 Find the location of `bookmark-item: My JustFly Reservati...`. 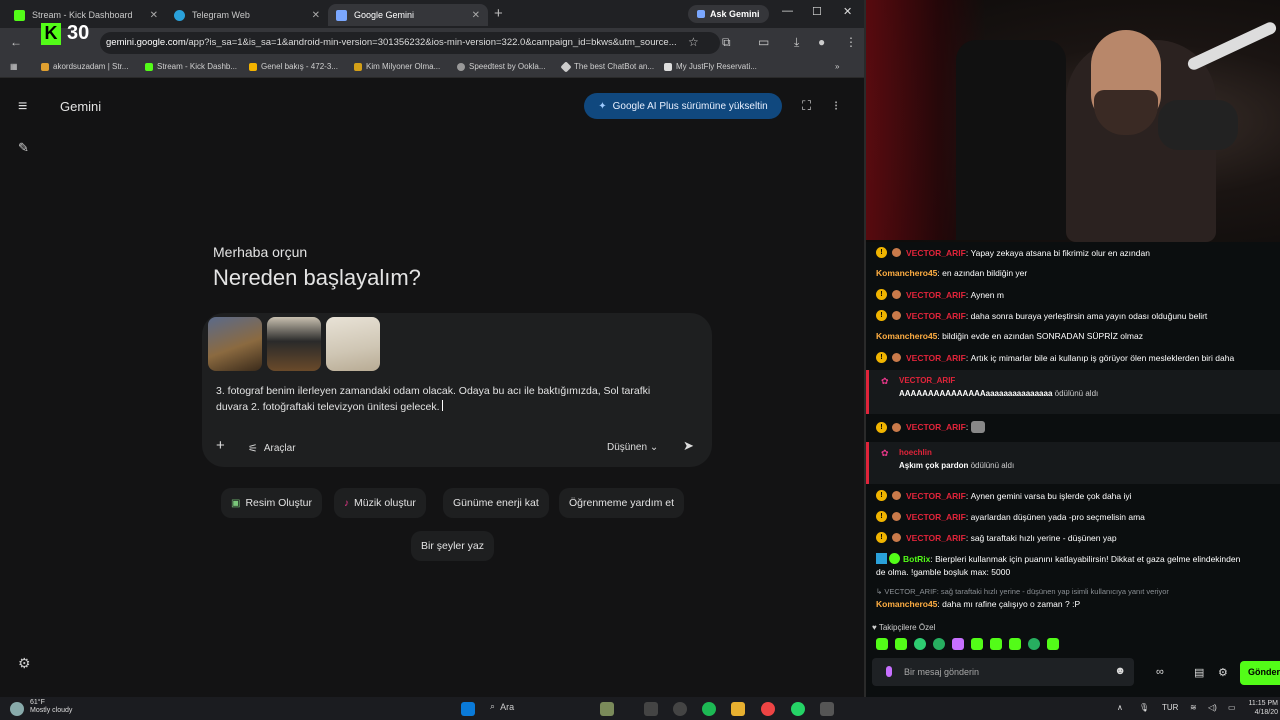

bookmark-item: My JustFly Reservati... is located at coordinates (710, 66).